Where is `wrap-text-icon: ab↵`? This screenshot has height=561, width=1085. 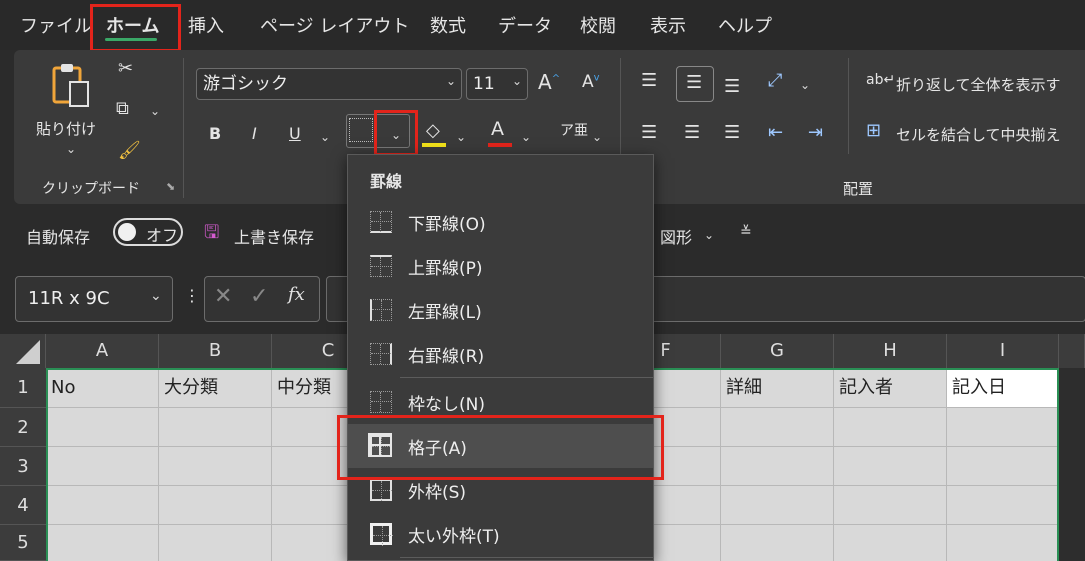
wrap-text-icon: ab↵ is located at coordinates (880, 80).